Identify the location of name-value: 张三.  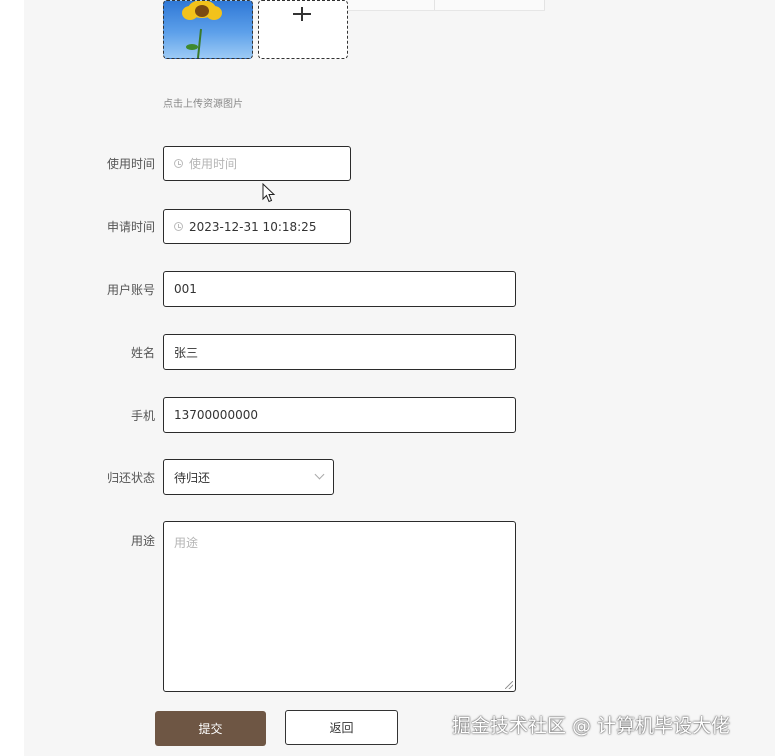
(186, 352).